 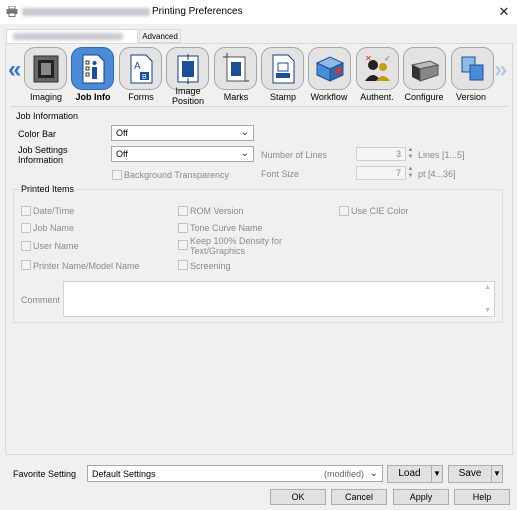 What do you see at coordinates (226, 228) in the screenshot?
I see `tone-curve-name-label: Tone Curve Name` at bounding box center [226, 228].